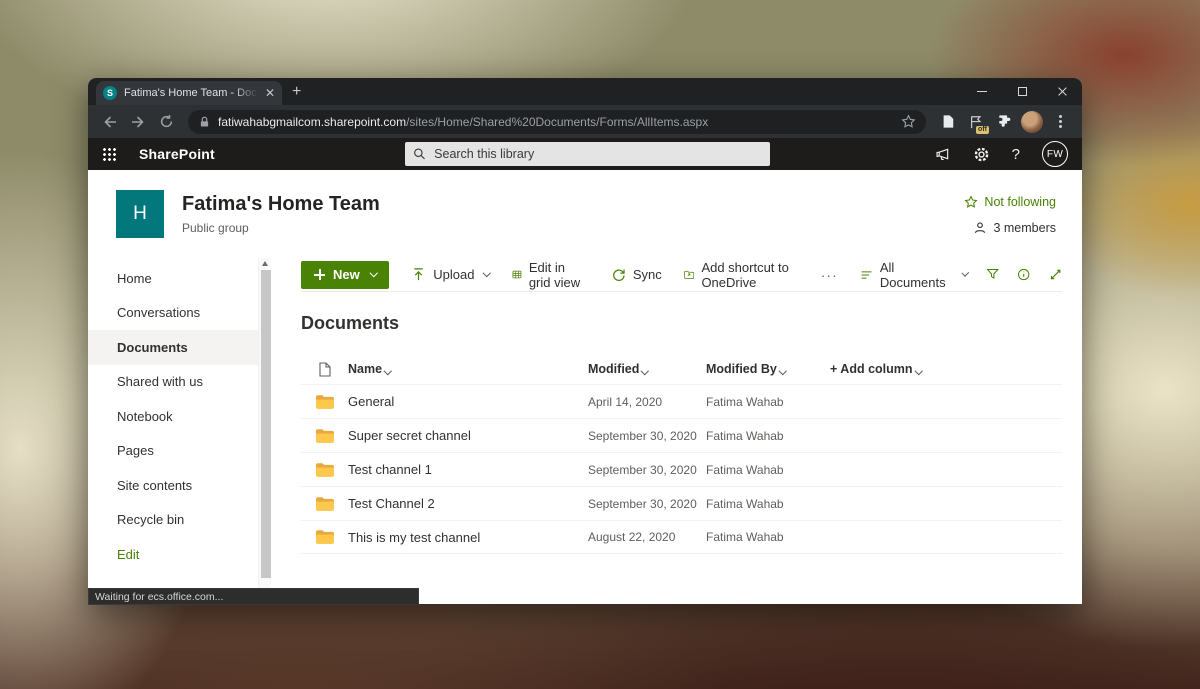 Image resolution: width=1200 pixels, height=689 pixels. Describe the element at coordinates (296, 92) in the screenshot. I see `new-tab-button: +` at that location.